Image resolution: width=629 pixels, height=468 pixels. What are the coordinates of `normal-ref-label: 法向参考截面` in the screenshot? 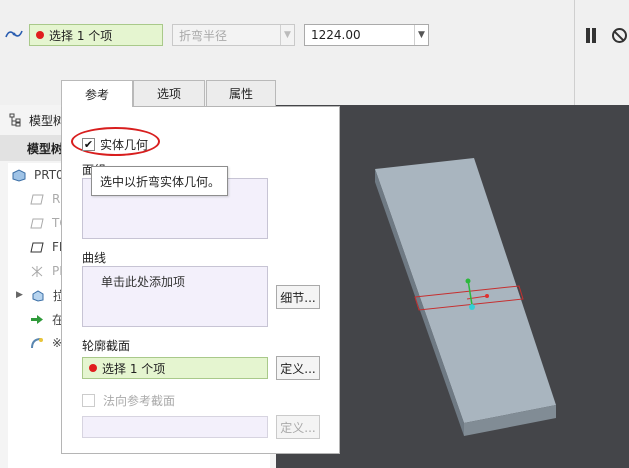 It's located at (139, 401).